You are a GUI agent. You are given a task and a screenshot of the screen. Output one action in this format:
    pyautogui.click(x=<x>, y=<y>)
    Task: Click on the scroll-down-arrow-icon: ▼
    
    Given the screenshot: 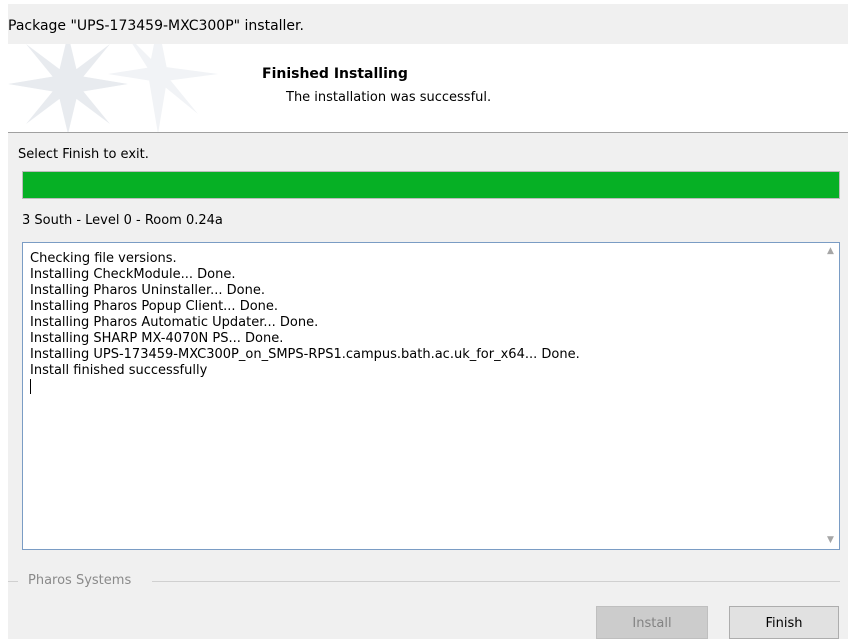 What is the action you would take?
    pyautogui.click(x=830, y=540)
    